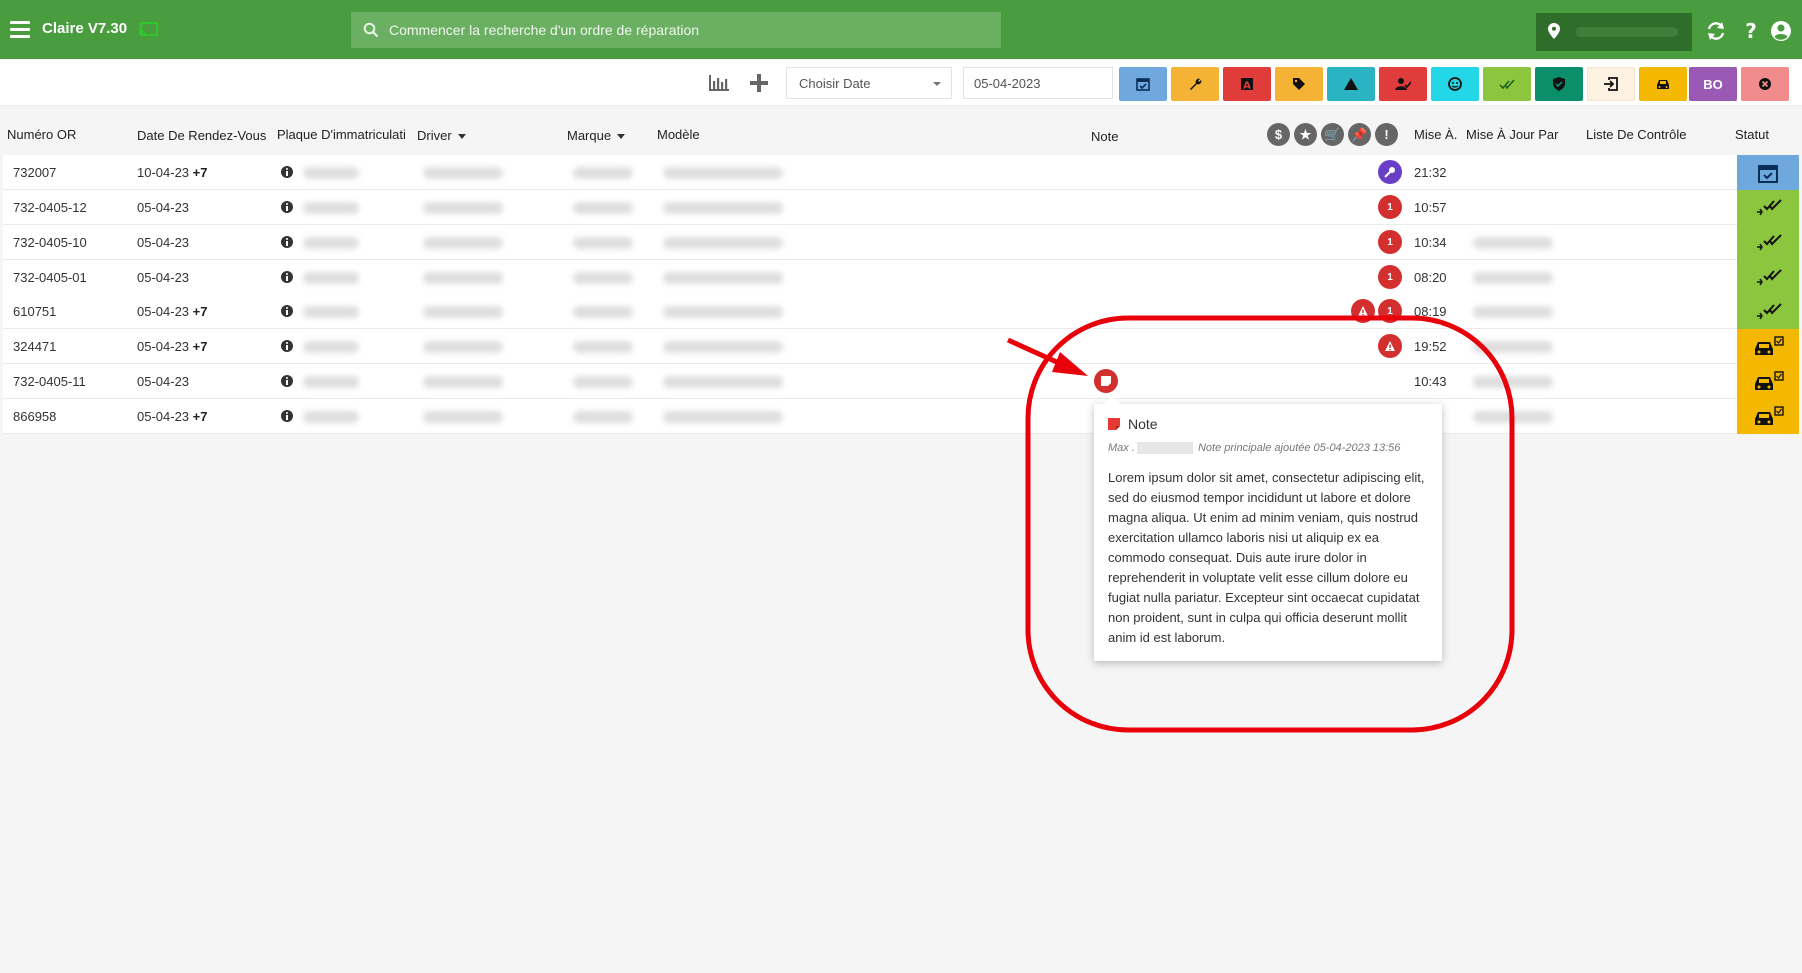 The width and height of the screenshot is (1802, 973). Describe the element at coordinates (1195, 84) in the screenshot. I see `filter-wrench-button` at that location.